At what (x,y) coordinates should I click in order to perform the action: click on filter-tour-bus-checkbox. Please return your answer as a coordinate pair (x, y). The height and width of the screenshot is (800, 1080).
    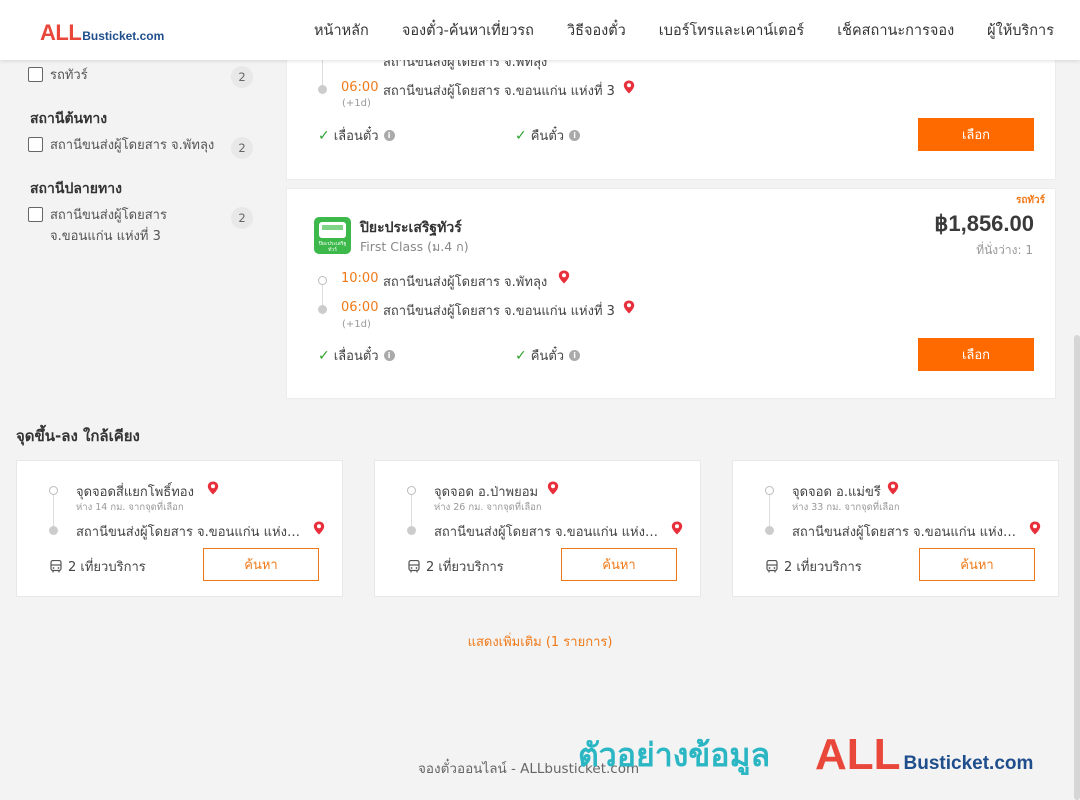
    Looking at the image, I should click on (35, 74).